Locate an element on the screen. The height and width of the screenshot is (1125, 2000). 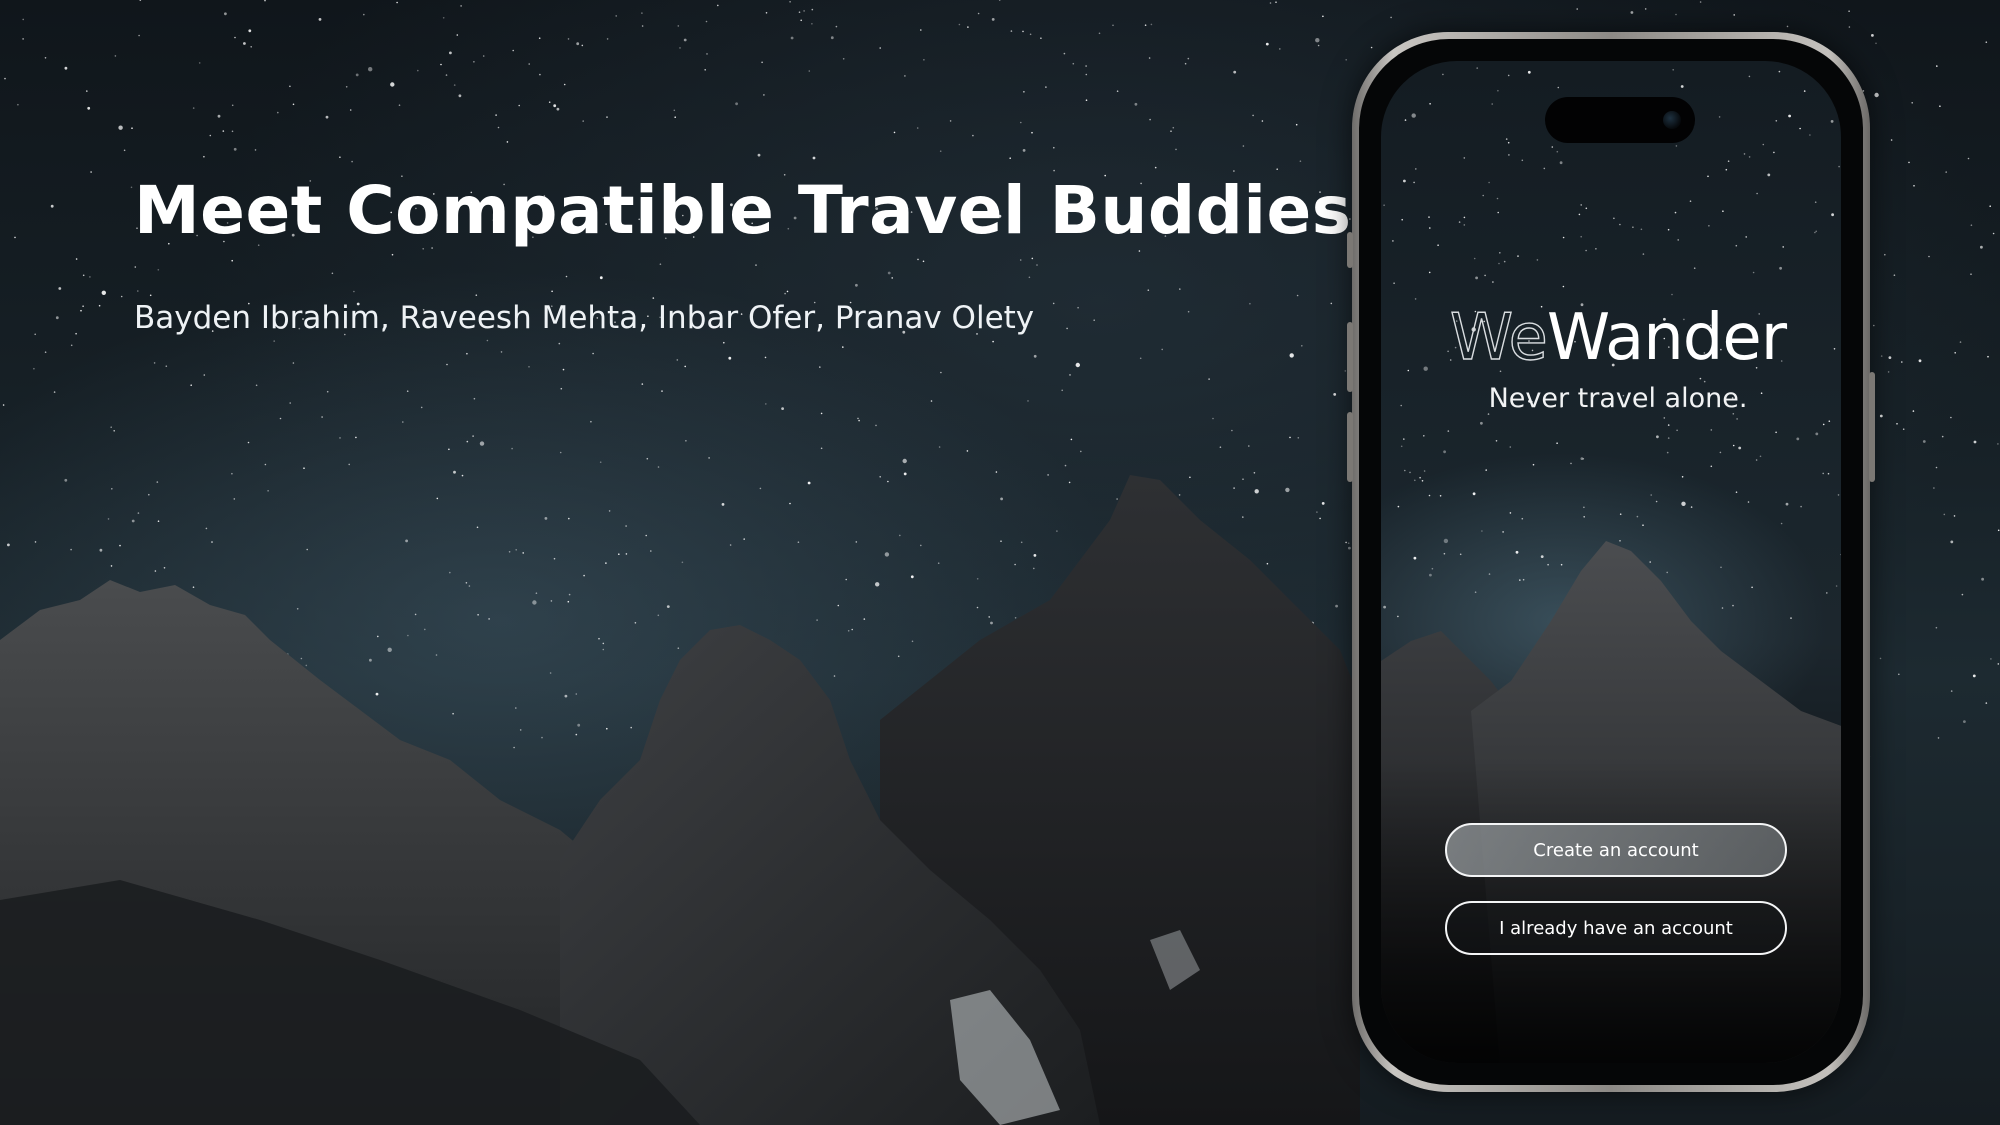
logo-we-text: We is located at coordinates (1498, 338).